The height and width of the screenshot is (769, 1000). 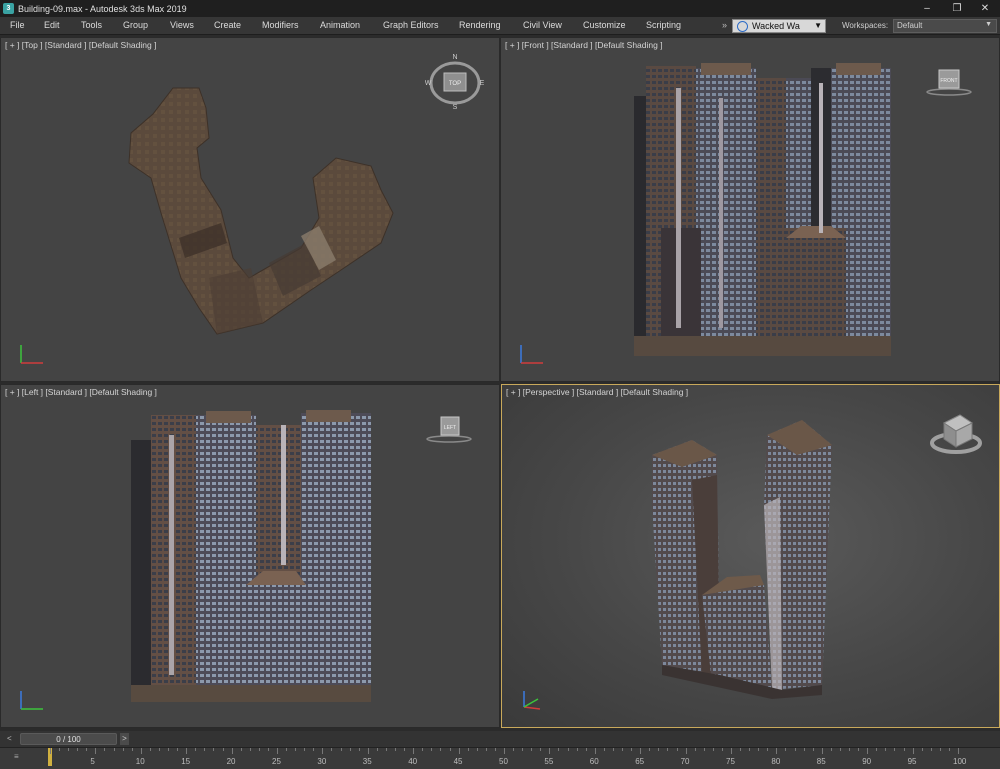 What do you see at coordinates (985, 8) in the screenshot?
I see `close-button: ✕` at bounding box center [985, 8].